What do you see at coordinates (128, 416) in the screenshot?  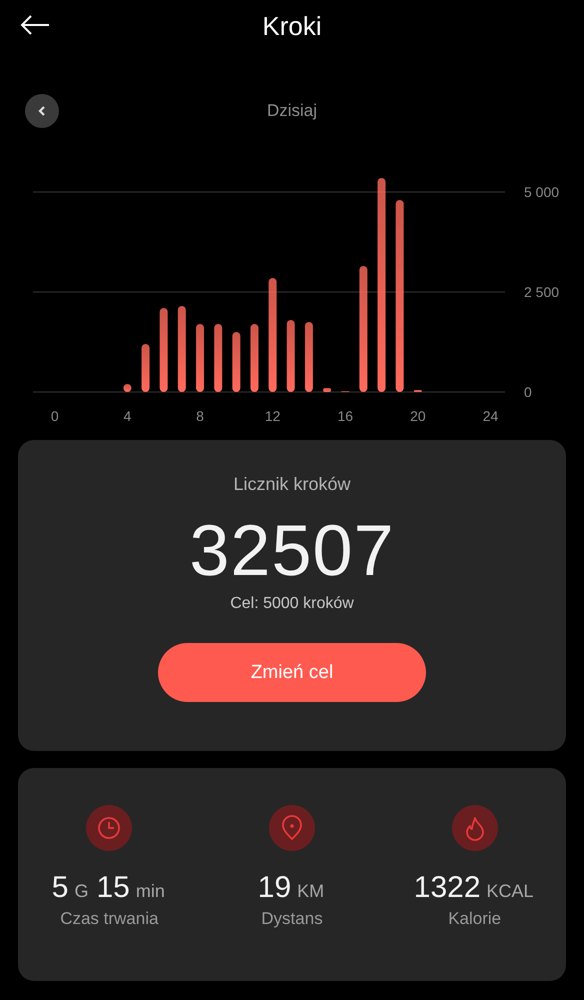 I see `axis-label: 4` at bounding box center [128, 416].